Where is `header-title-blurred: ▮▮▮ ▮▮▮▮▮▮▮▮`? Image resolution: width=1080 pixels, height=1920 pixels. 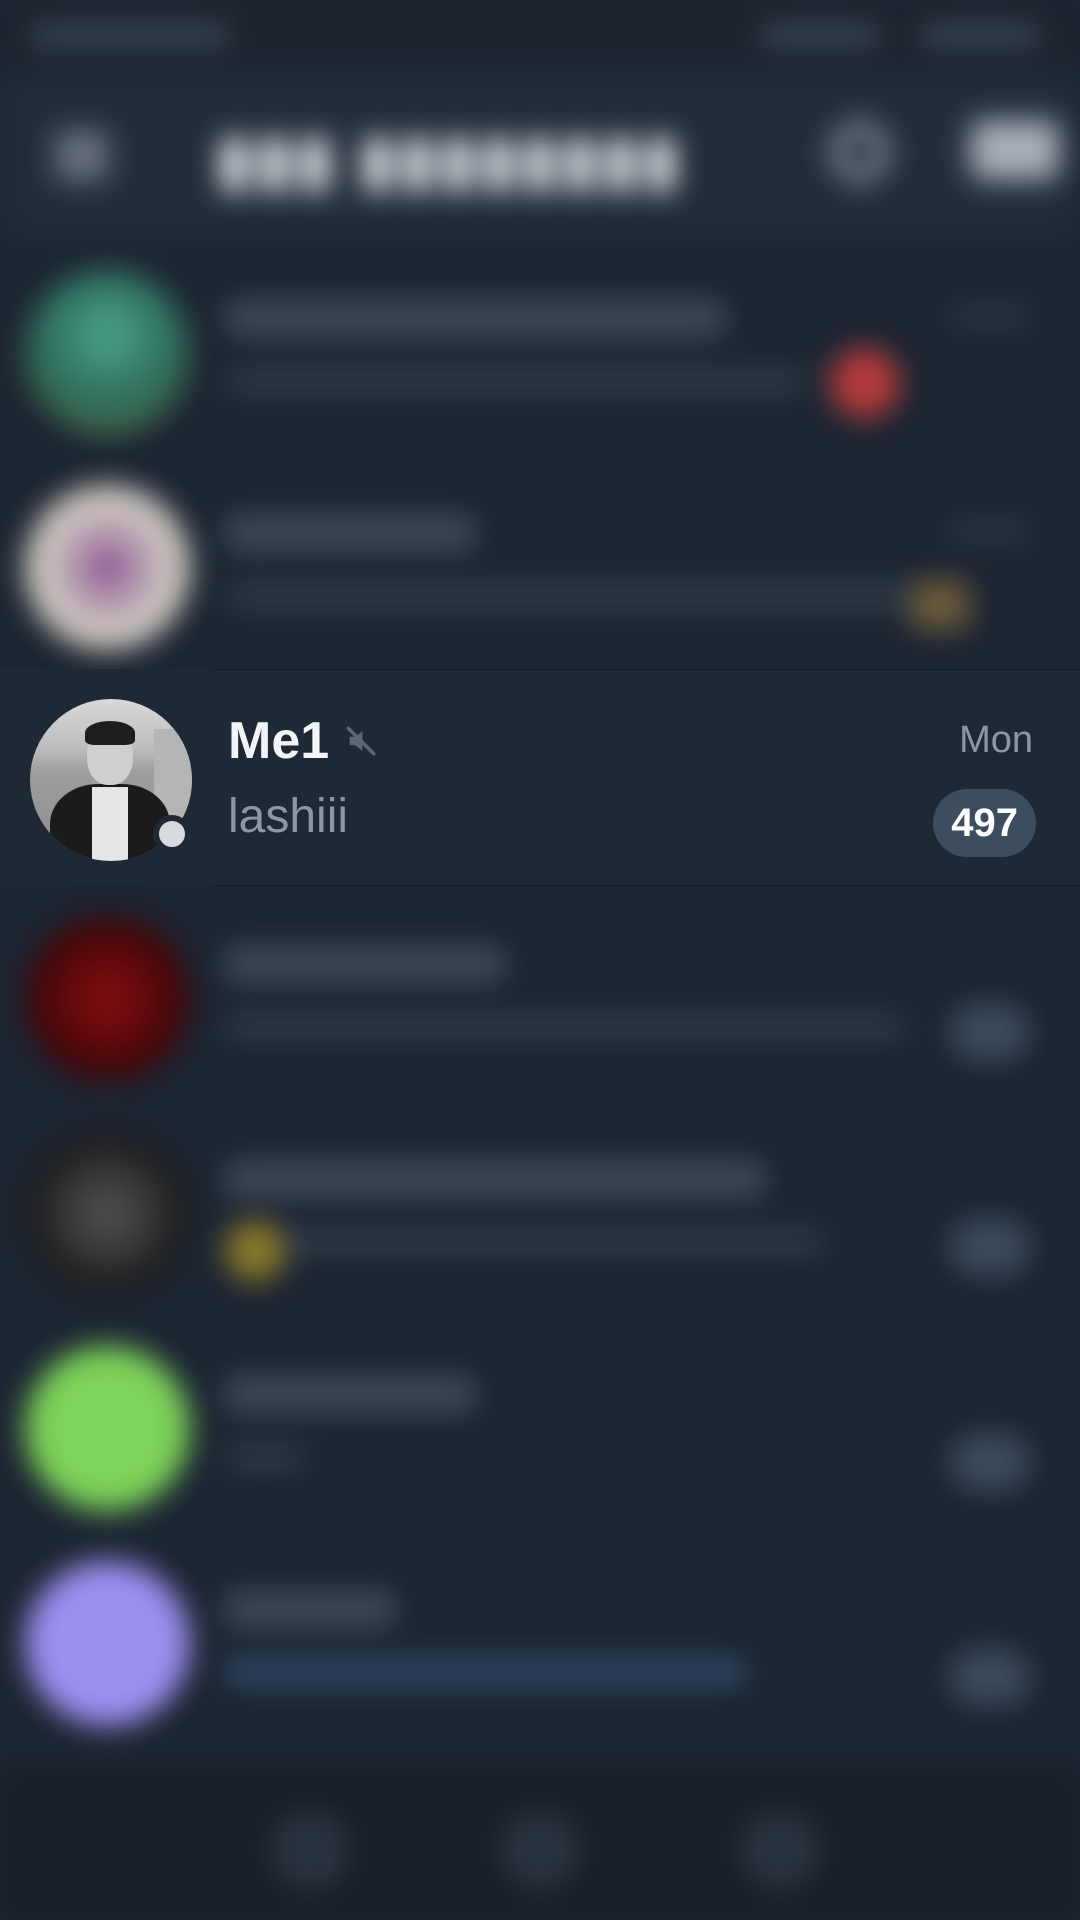
header-title-blurred: ▮▮▮ ▮▮▮▮▮▮▮▮ is located at coordinates (449, 159).